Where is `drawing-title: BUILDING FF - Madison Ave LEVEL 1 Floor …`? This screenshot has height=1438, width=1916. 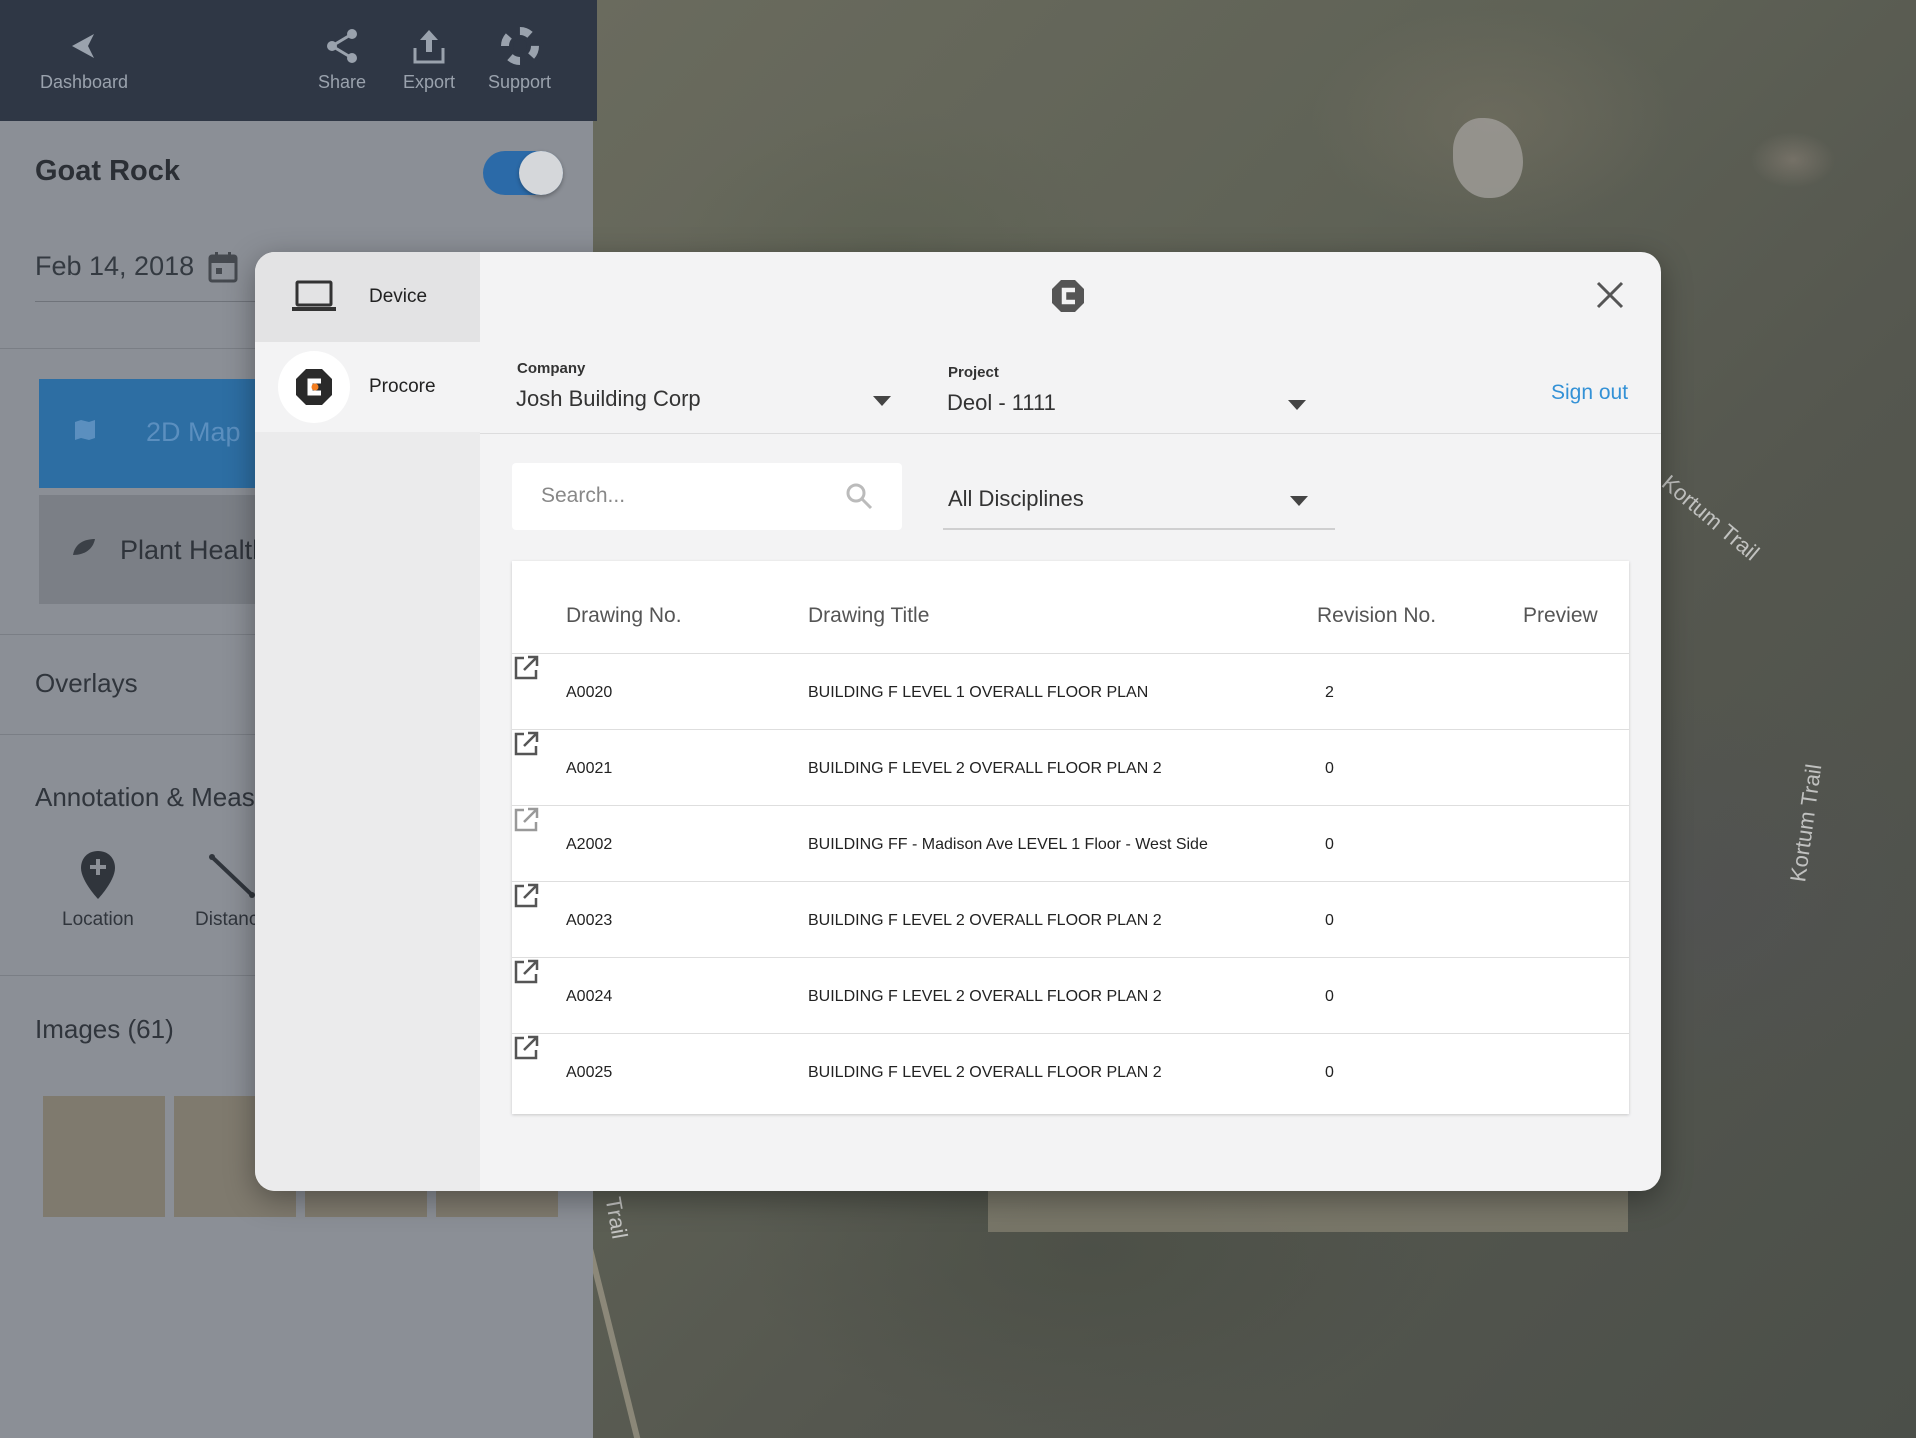
drawing-title: BUILDING FF - Madison Ave LEVEL 1 Floor … is located at coordinates (1008, 844).